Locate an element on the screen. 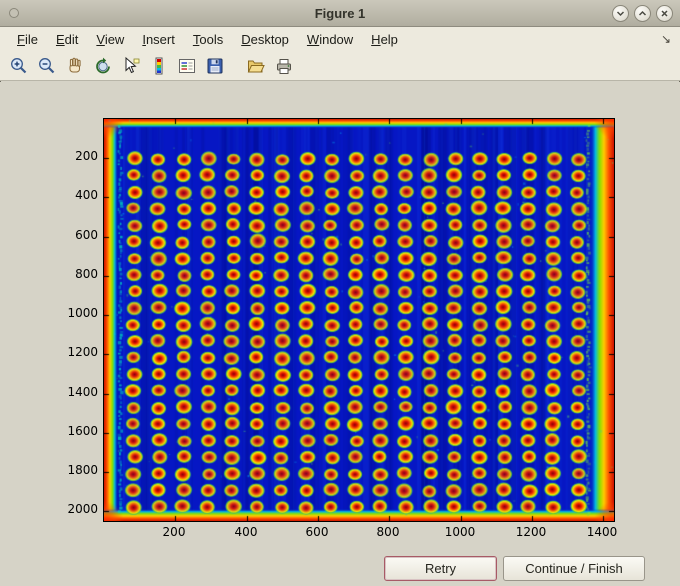 This screenshot has width=680, height=586. minimize-button is located at coordinates (620, 13).